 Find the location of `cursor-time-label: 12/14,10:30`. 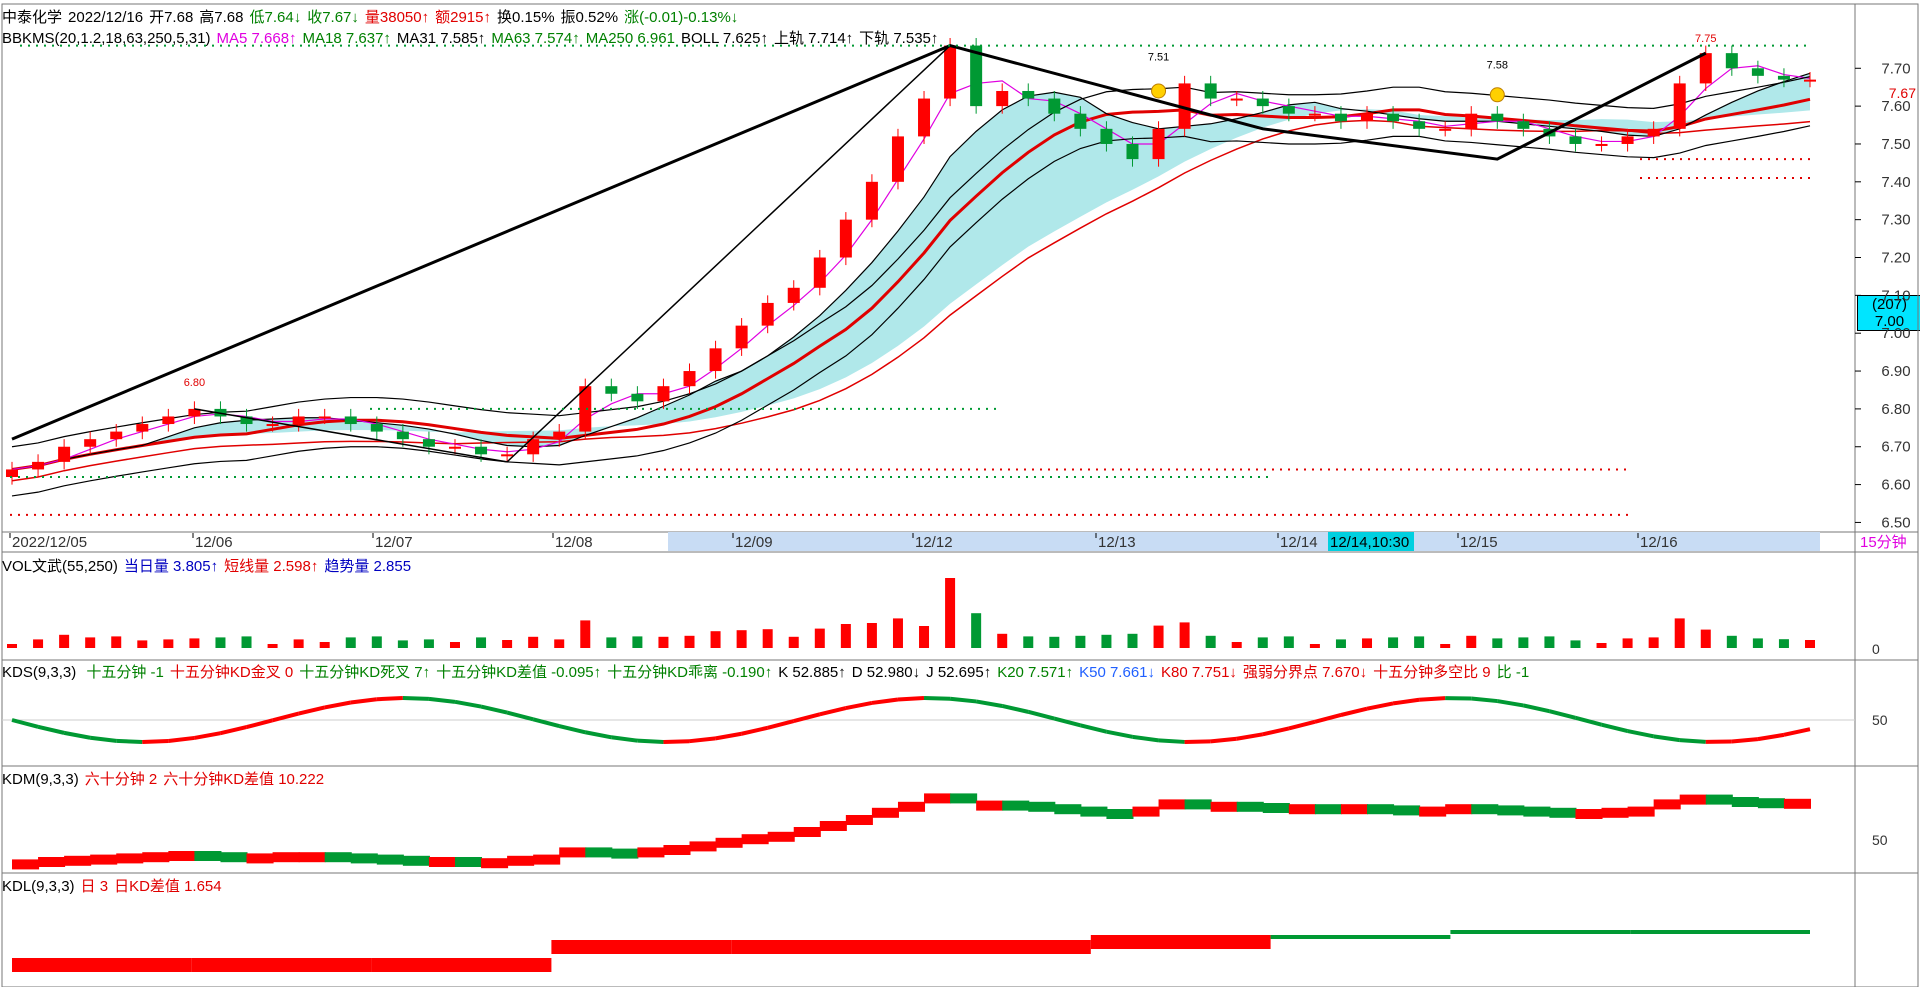

cursor-time-label: 12/14,10:30 is located at coordinates (1369, 542).